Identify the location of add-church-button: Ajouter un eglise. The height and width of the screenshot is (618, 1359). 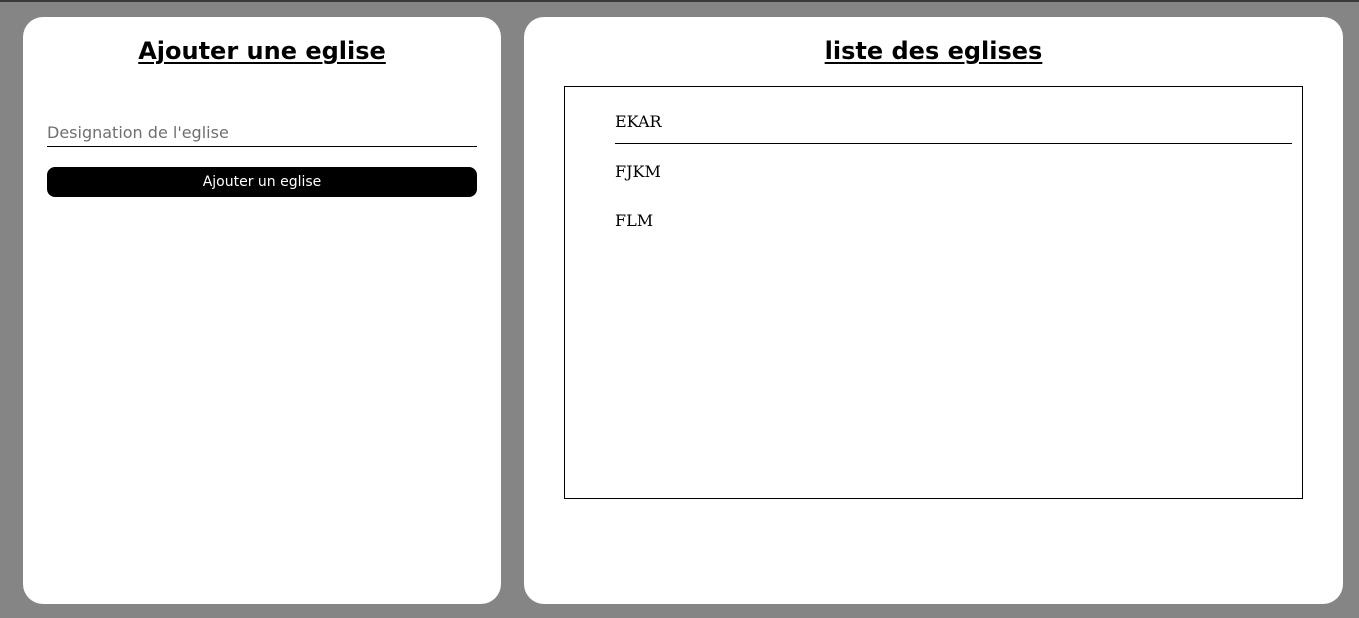
(262, 182).